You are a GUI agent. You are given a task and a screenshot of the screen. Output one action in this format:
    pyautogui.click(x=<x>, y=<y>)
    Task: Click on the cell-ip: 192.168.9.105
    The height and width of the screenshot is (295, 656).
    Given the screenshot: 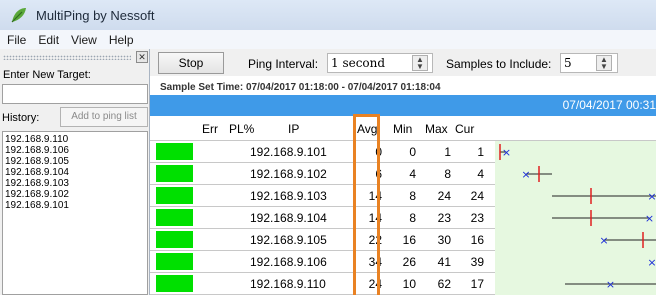 What is the action you would take?
    pyautogui.click(x=288, y=240)
    